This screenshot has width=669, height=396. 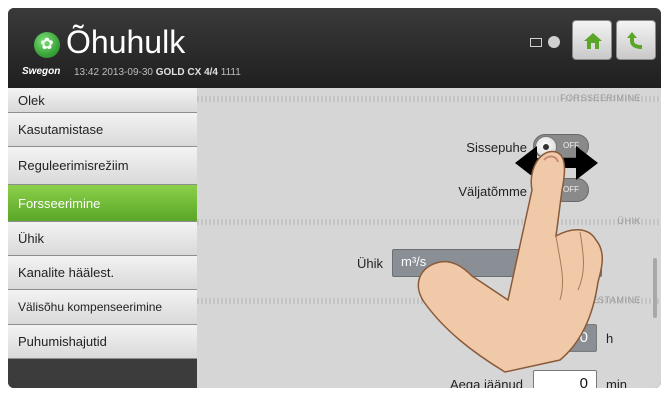 I want to click on back-arrow-icon, so click(x=635, y=40).